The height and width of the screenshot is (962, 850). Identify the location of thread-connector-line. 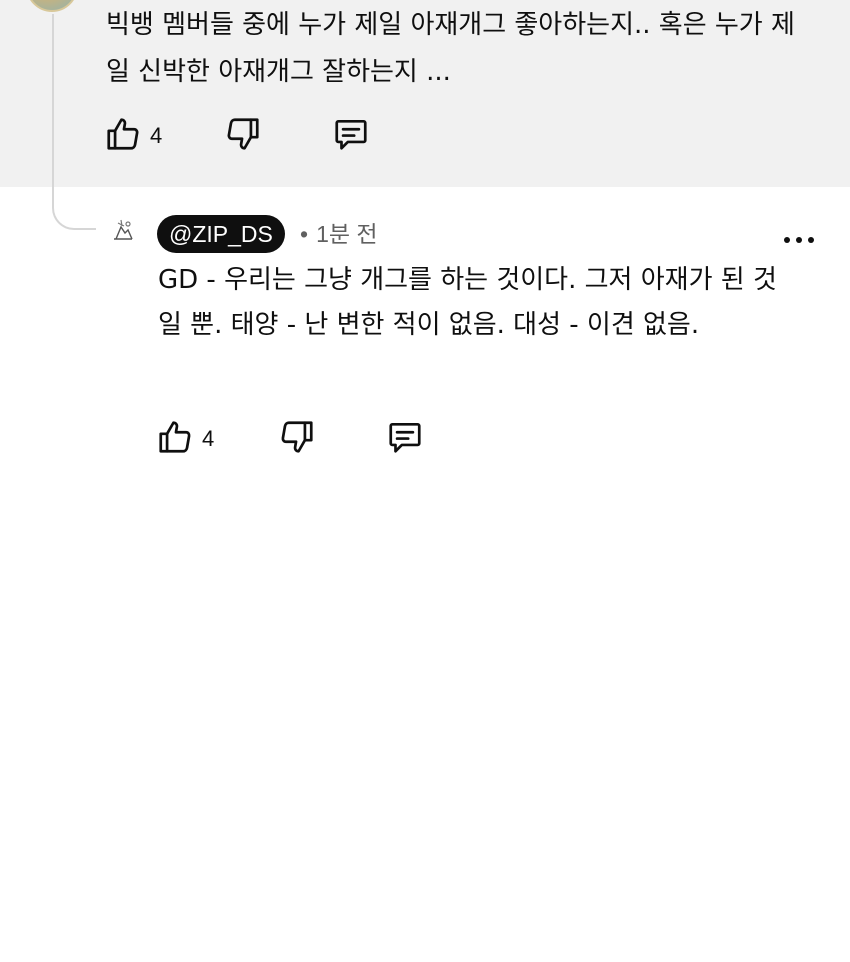
(74, 122).